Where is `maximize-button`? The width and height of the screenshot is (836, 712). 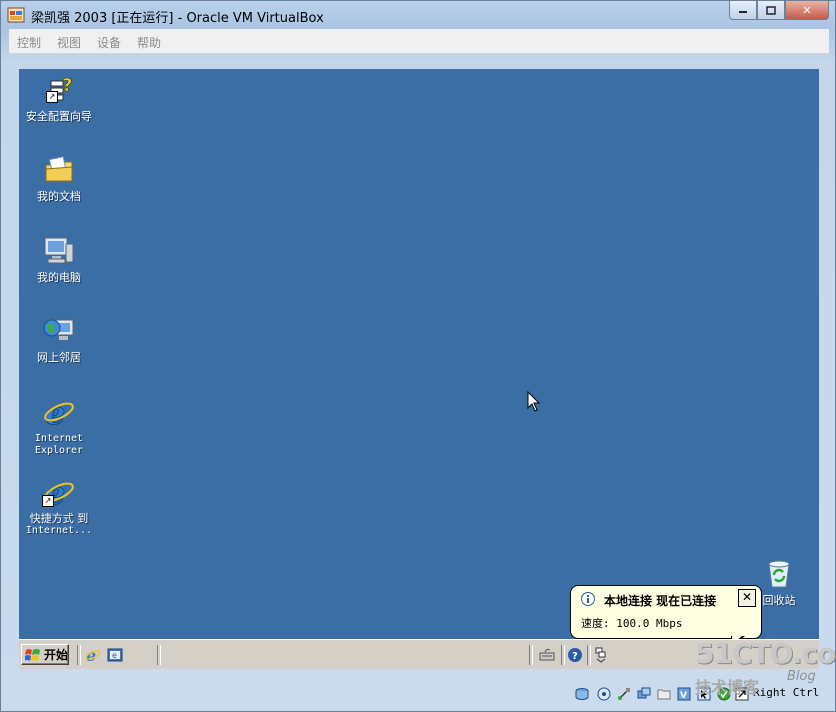 maximize-button is located at coordinates (771, 10).